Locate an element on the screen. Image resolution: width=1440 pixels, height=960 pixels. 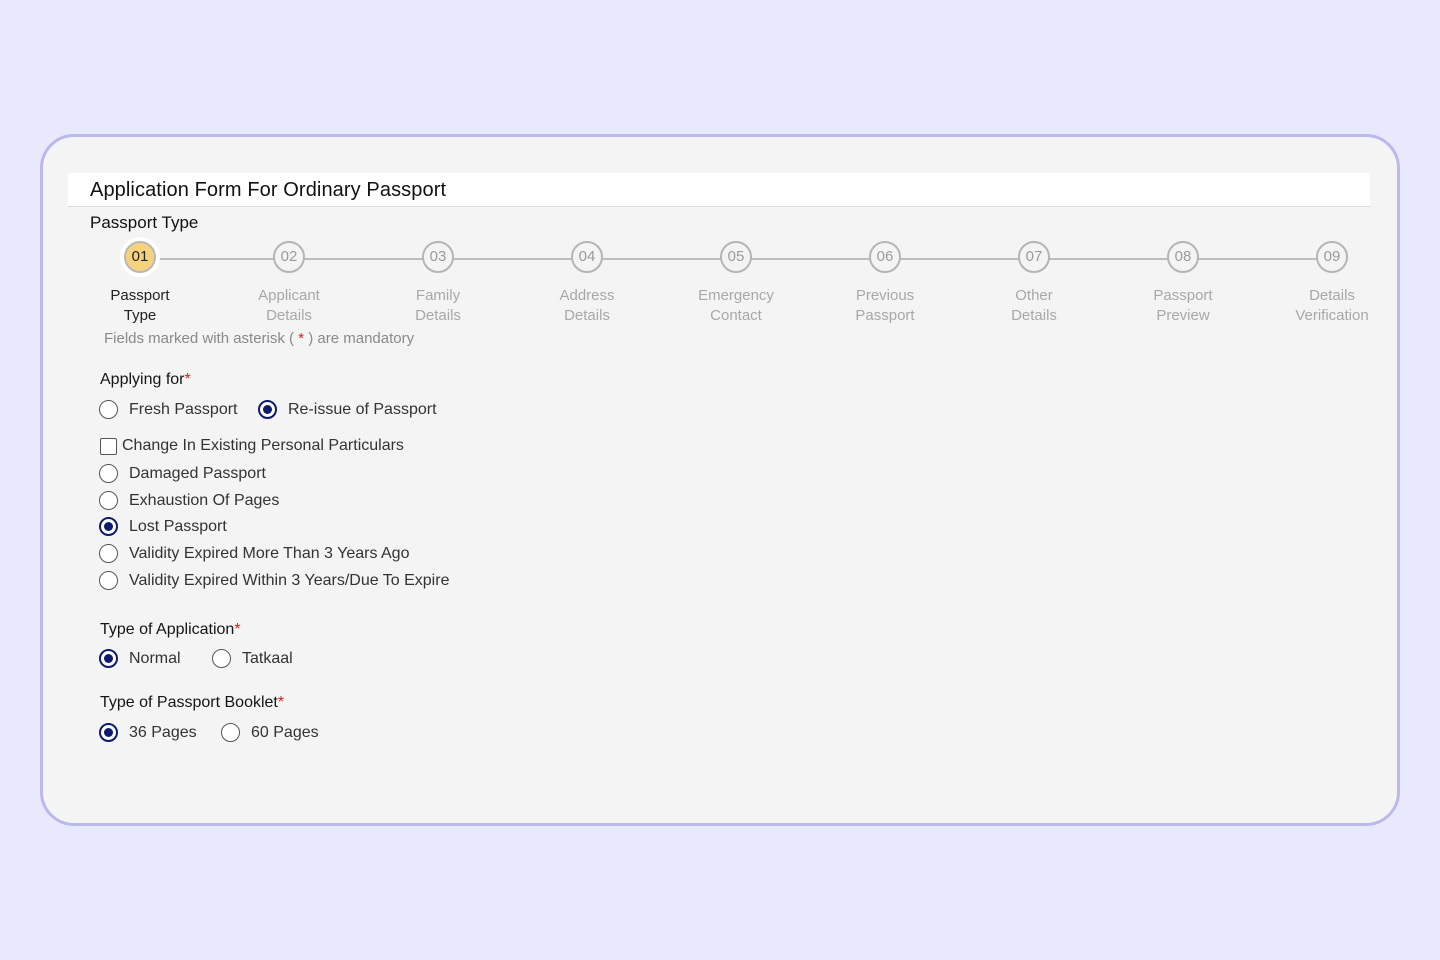
step-address-details: 04 Address Details is located at coordinates (587, 283).